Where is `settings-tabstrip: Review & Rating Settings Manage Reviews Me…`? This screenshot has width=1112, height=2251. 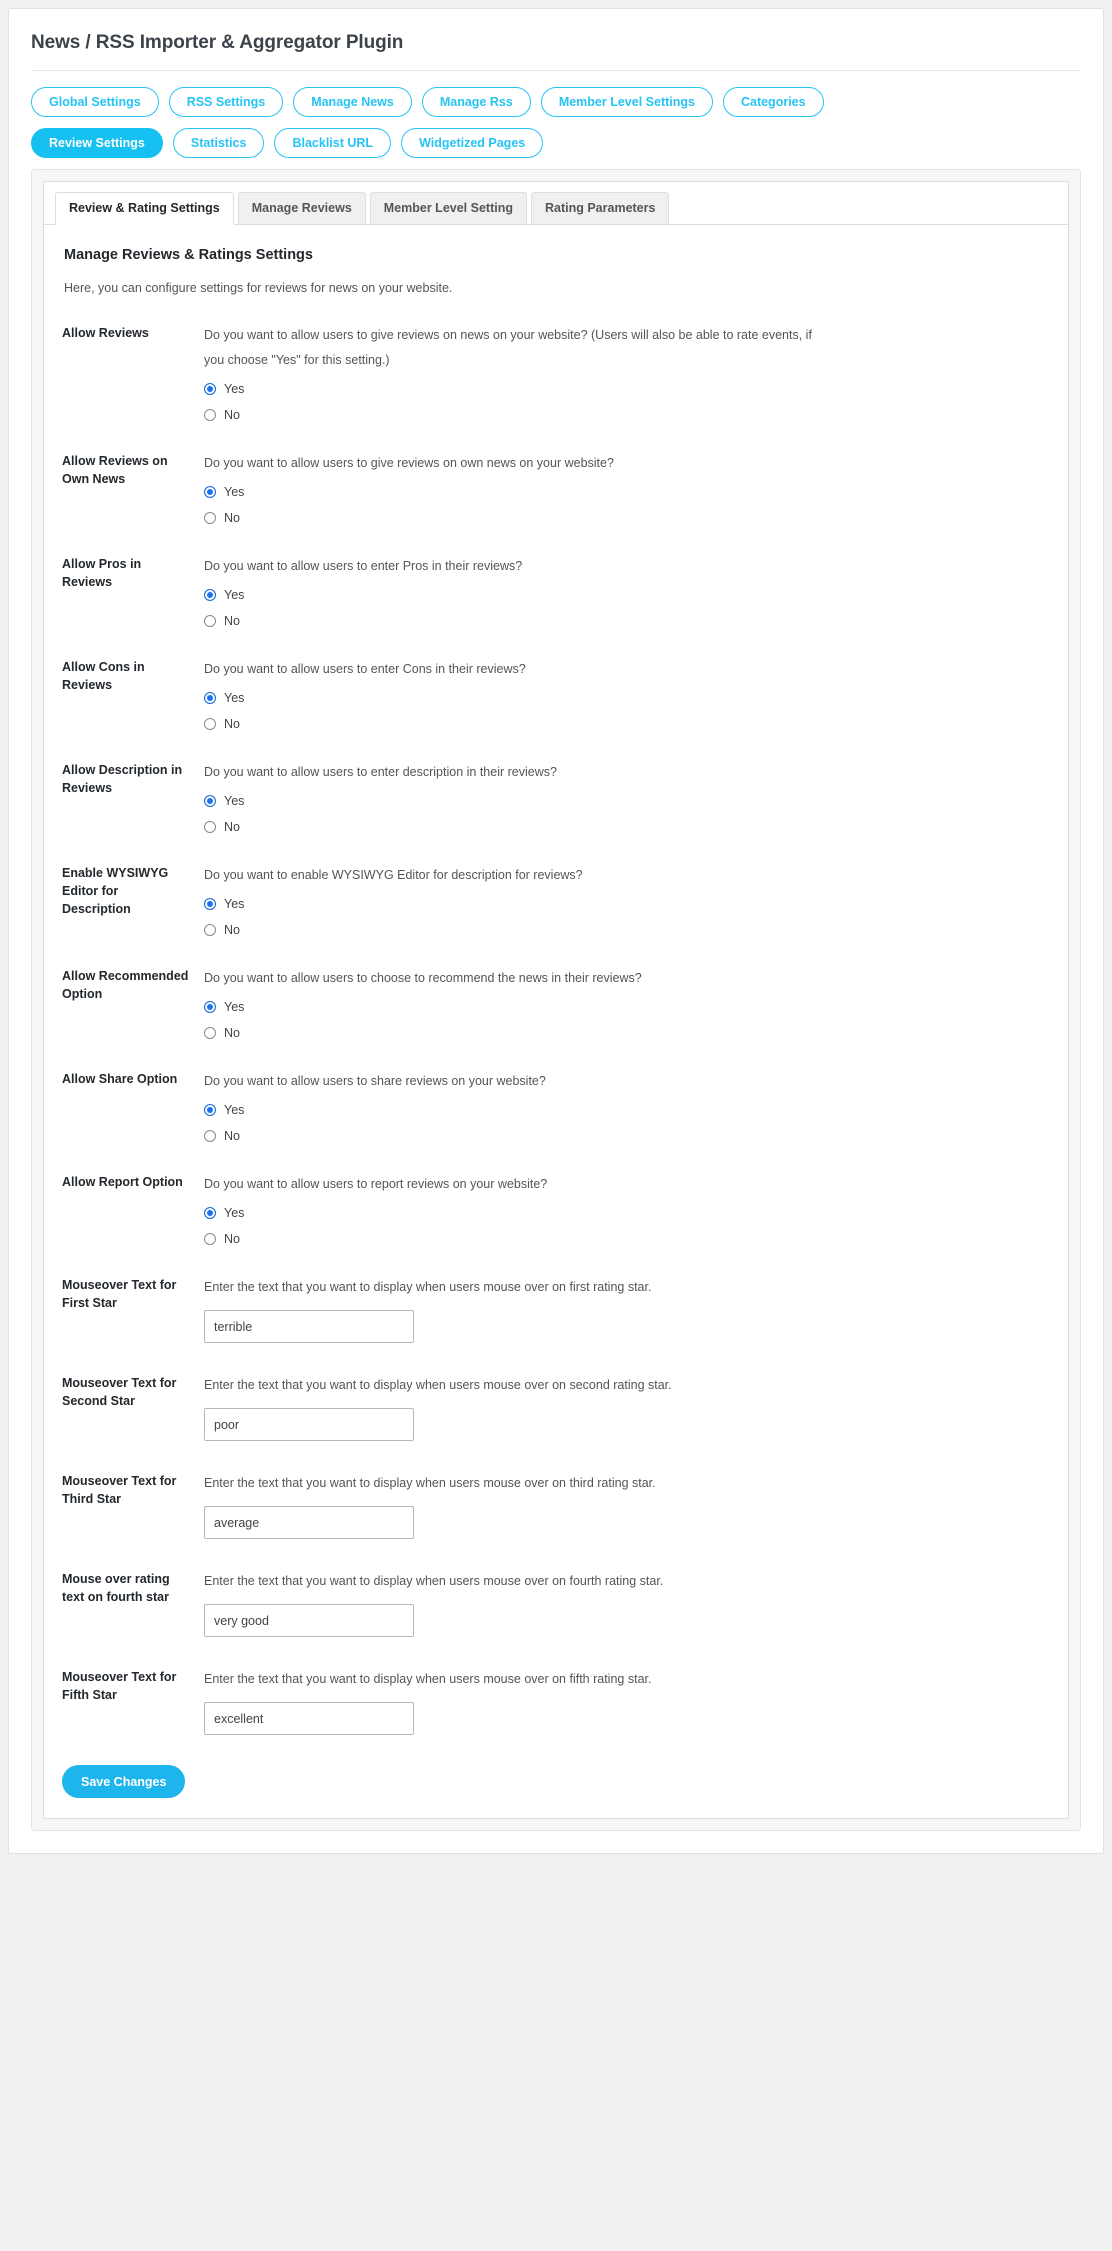
settings-tabstrip: Review & Rating Settings Manage Reviews Me… is located at coordinates (556, 203).